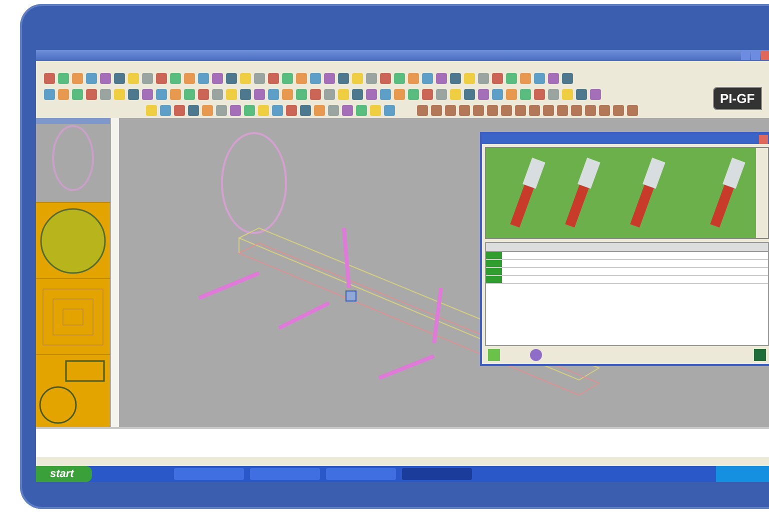 Image resolution: width=769 pixels, height=515 pixels. I want to click on check-icon, so click(494, 355).